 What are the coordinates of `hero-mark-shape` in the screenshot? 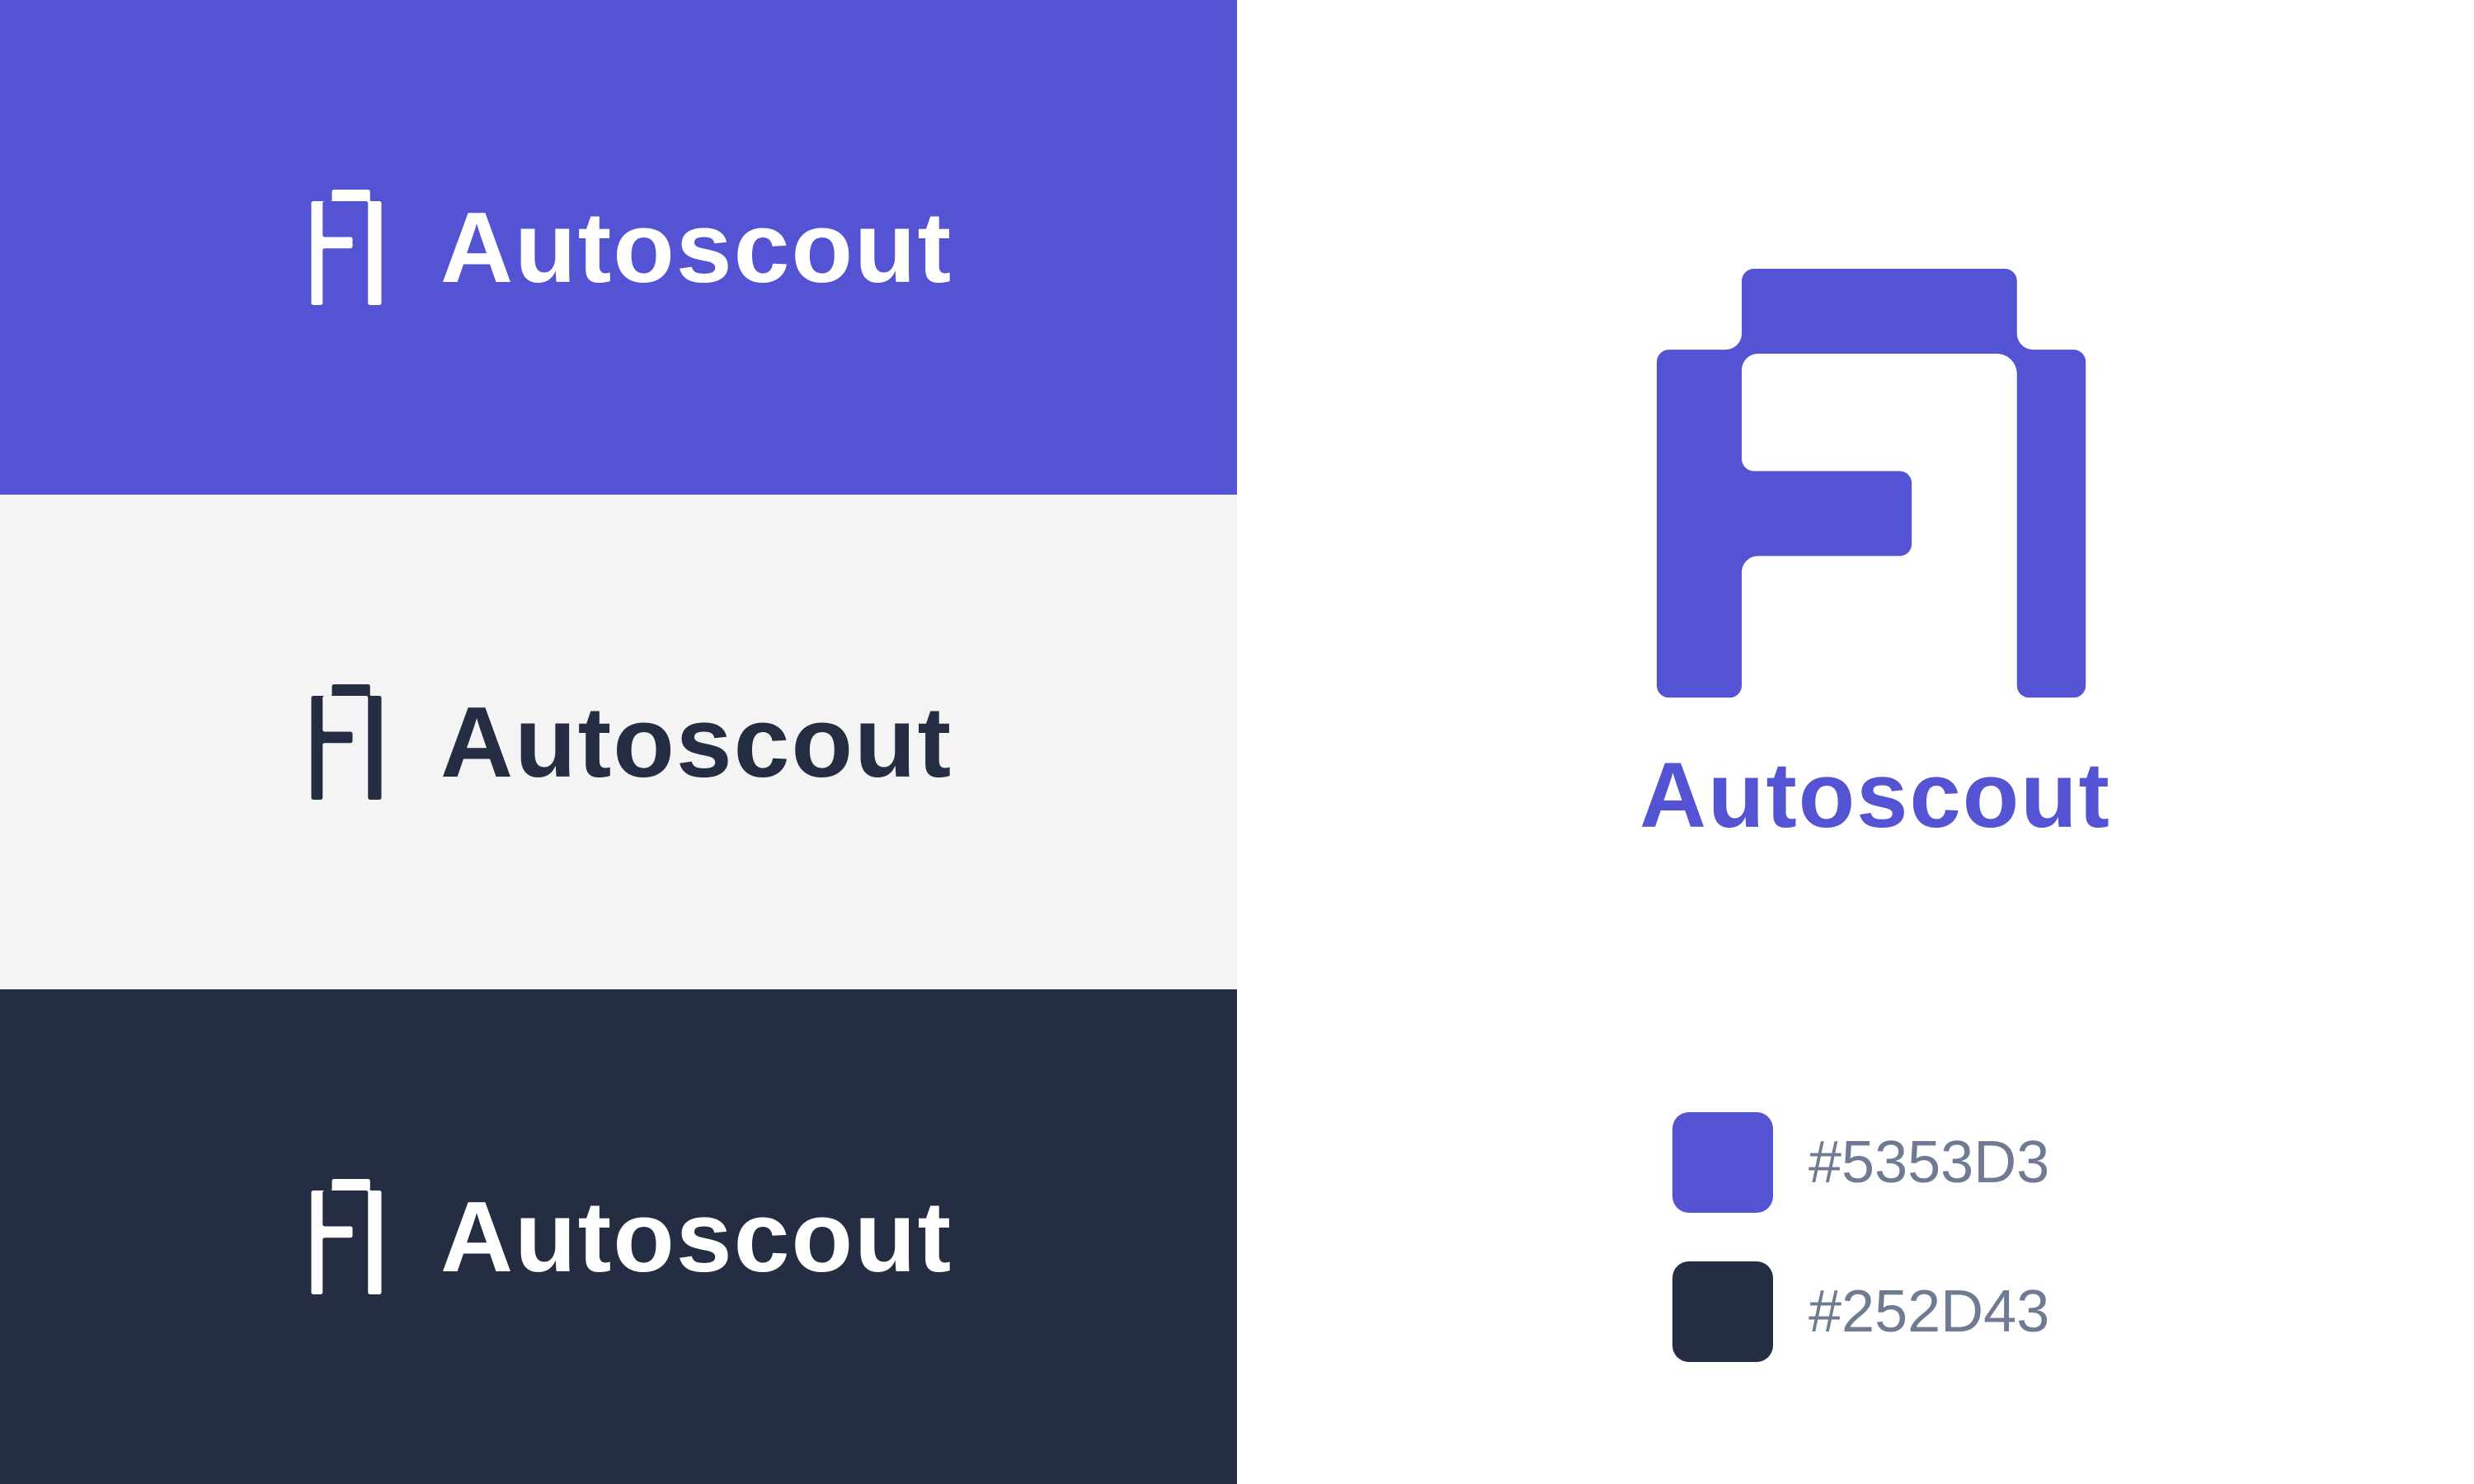 It's located at (1871, 483).